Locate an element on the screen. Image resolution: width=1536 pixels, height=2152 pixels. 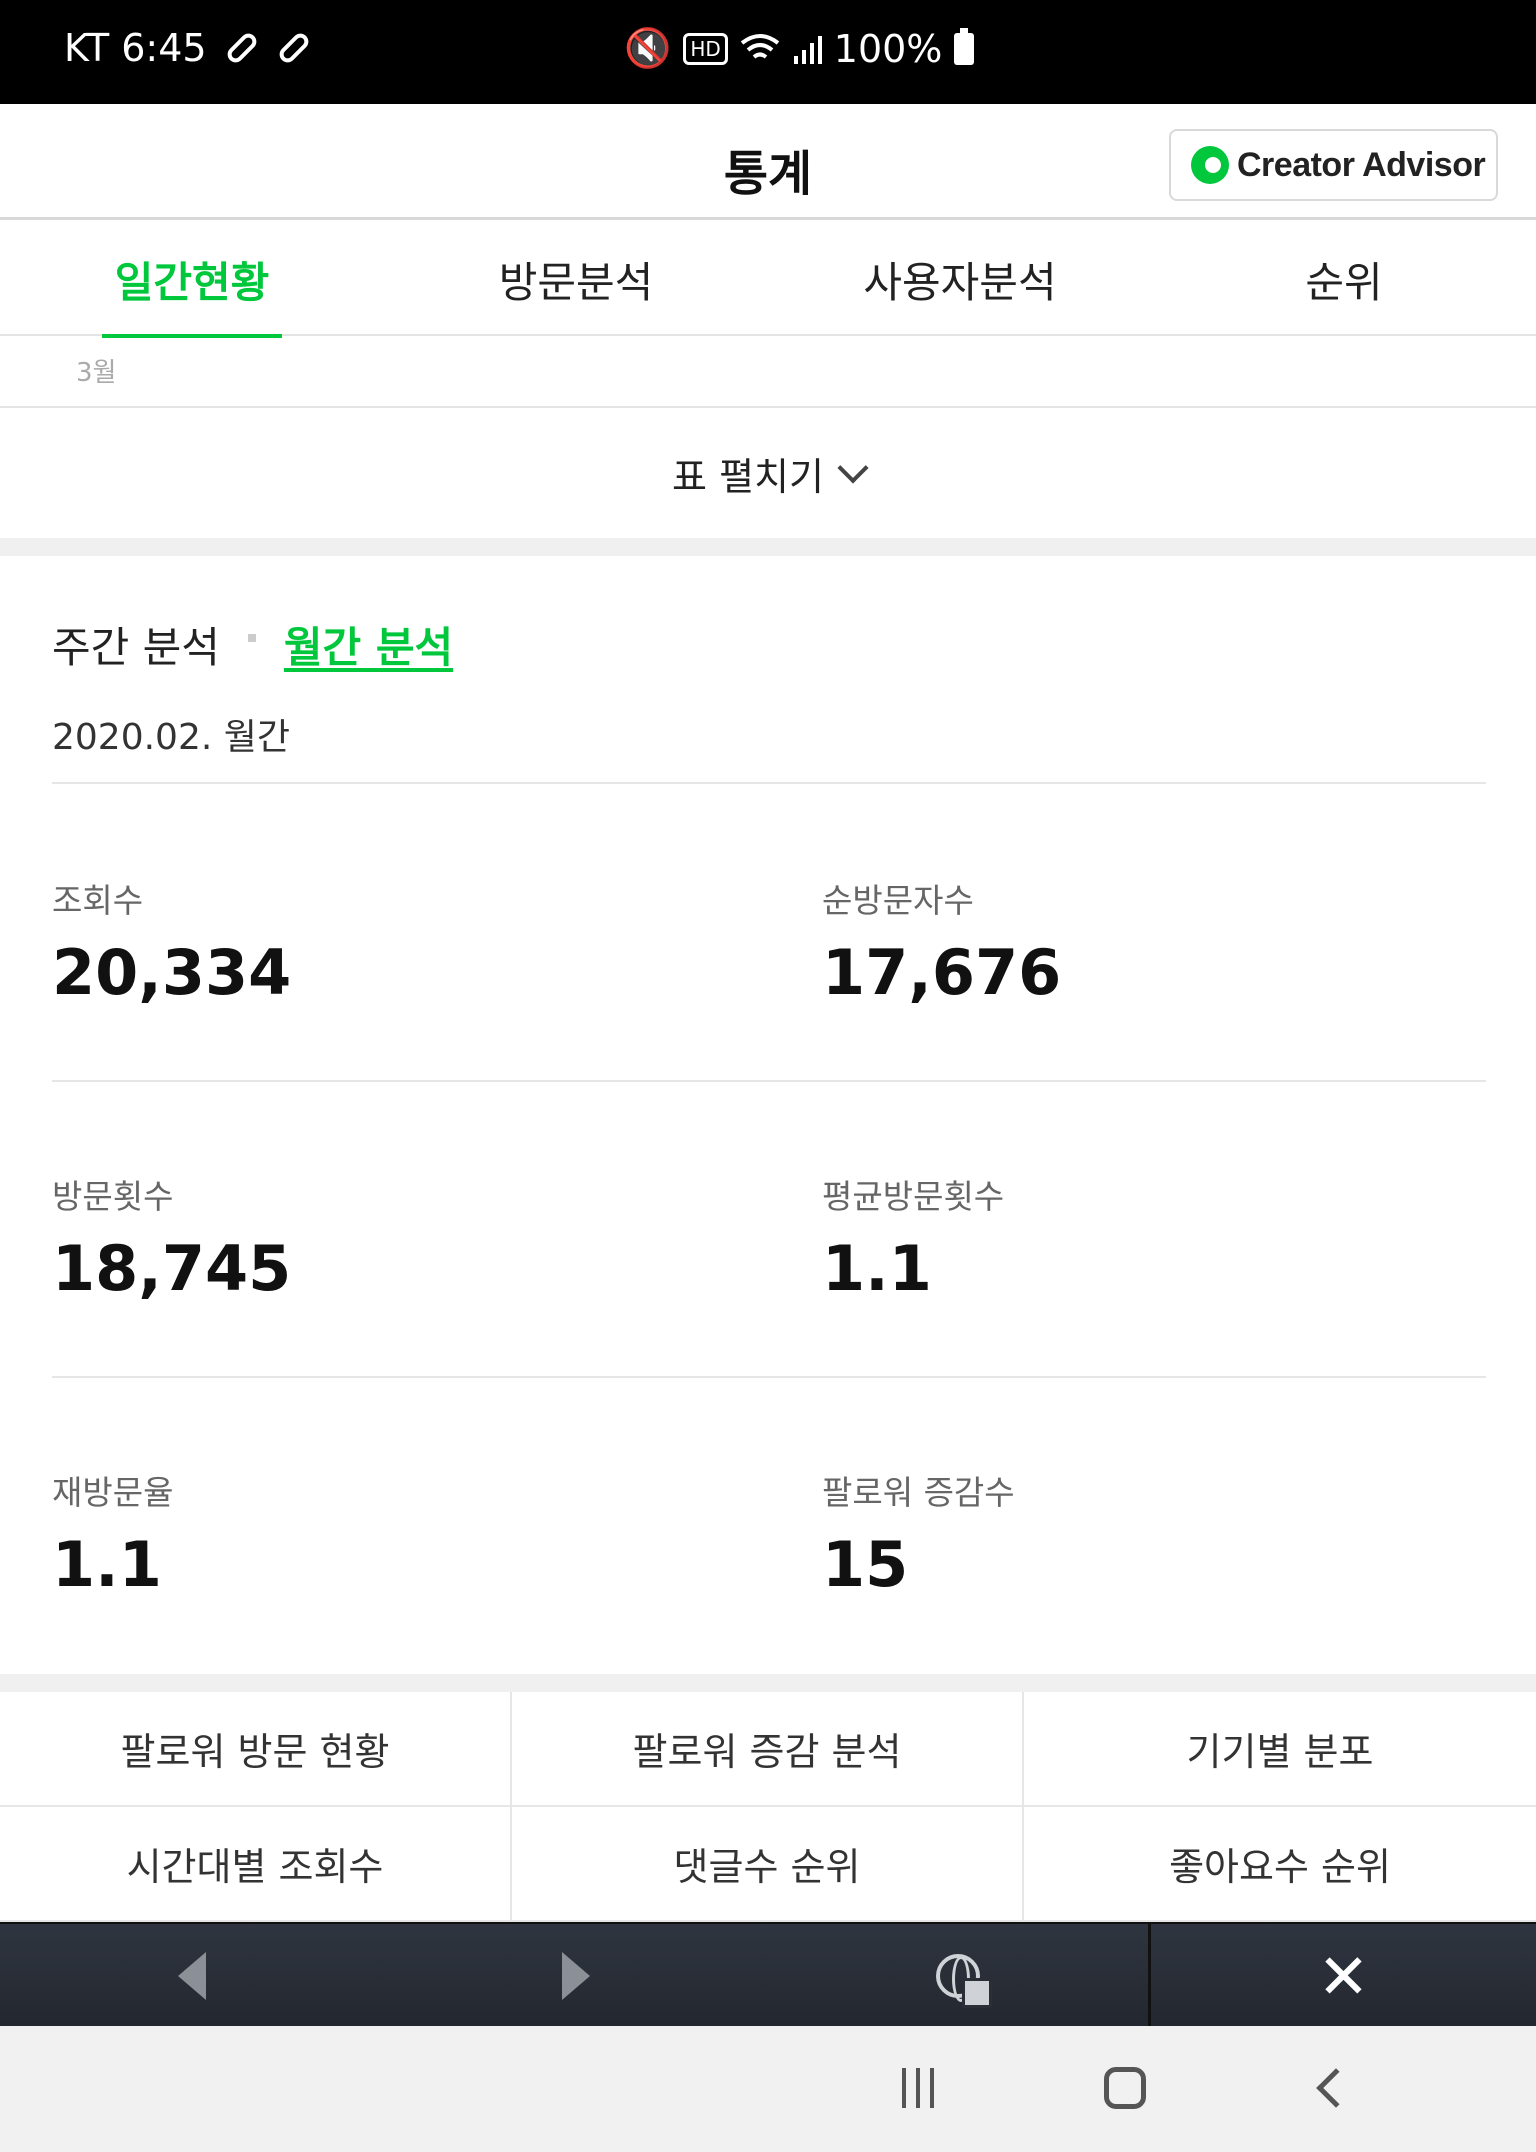
battery-icon is located at coordinates (964, 46).